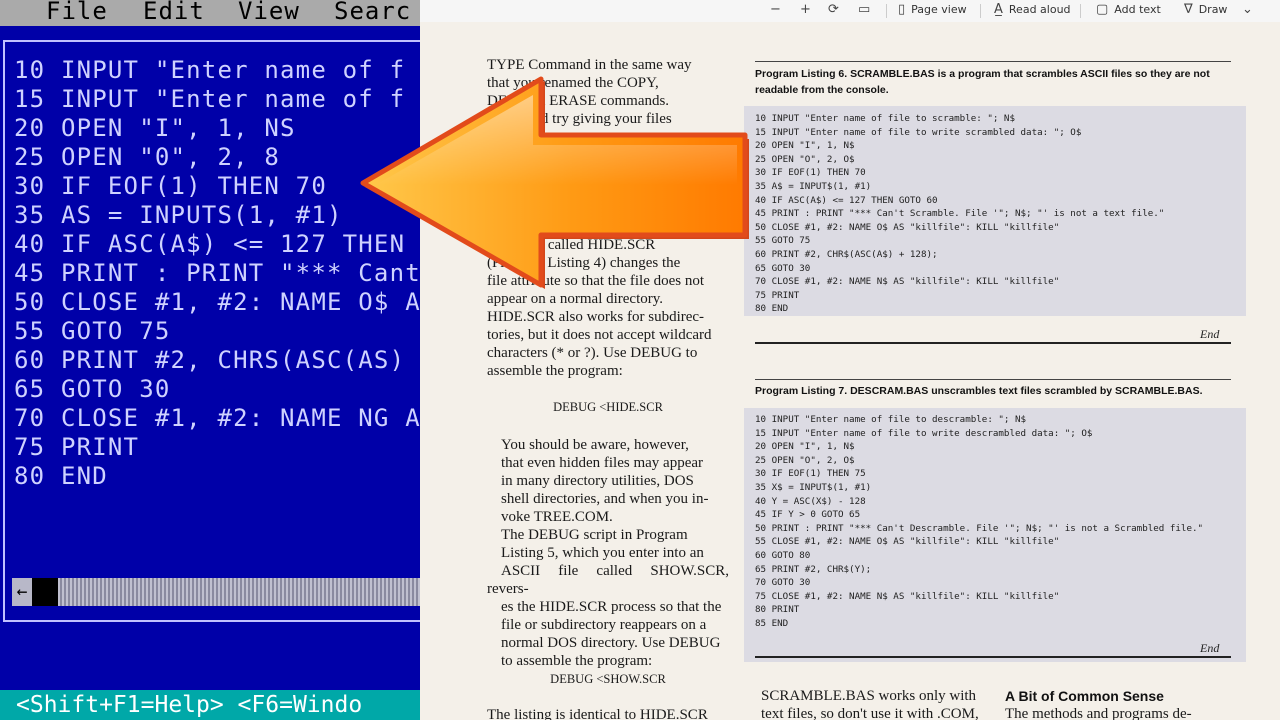  Describe the element at coordinates (77, 12) in the screenshot. I see `menu-file: File` at that location.